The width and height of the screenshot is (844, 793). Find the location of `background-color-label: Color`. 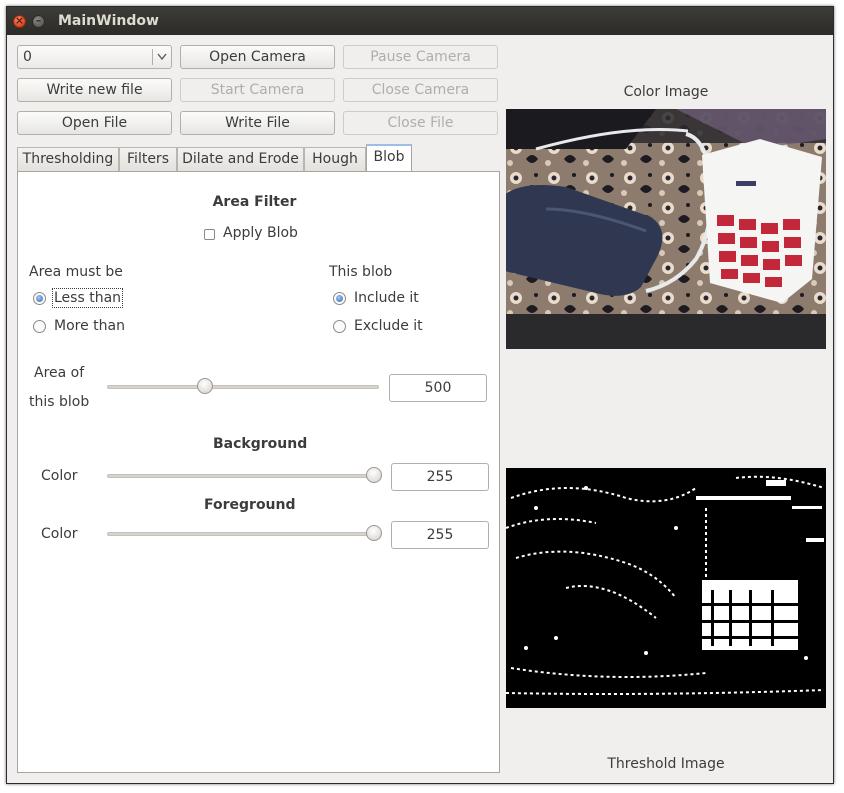

background-color-label: Color is located at coordinates (59, 476).